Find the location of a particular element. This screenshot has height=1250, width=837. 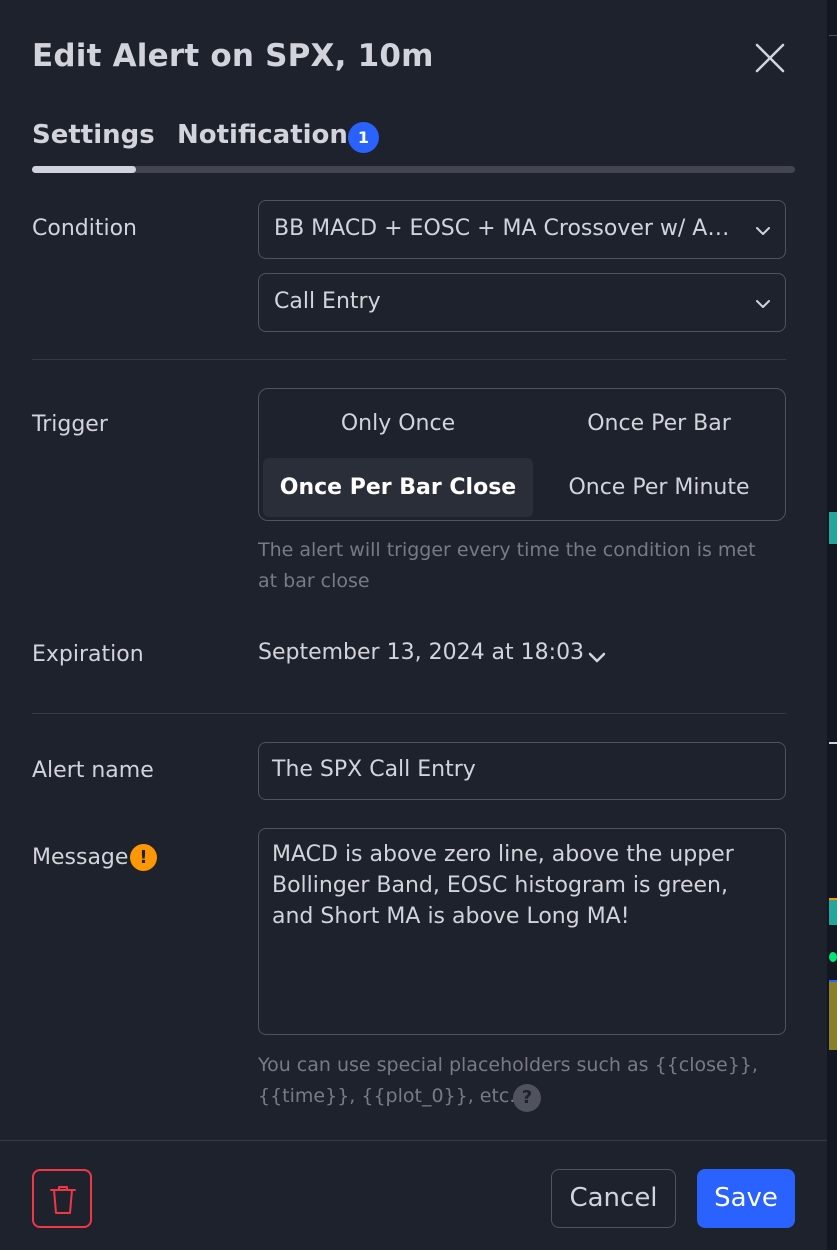

save-button: Save is located at coordinates (746, 1198).